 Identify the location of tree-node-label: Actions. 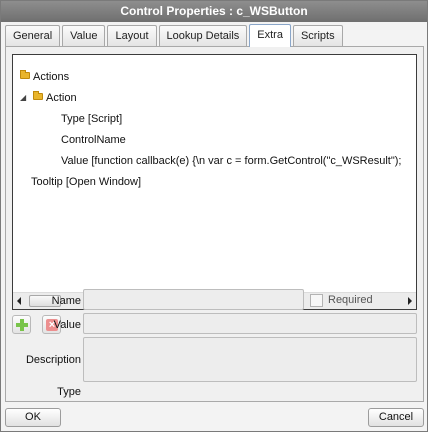
(51, 77).